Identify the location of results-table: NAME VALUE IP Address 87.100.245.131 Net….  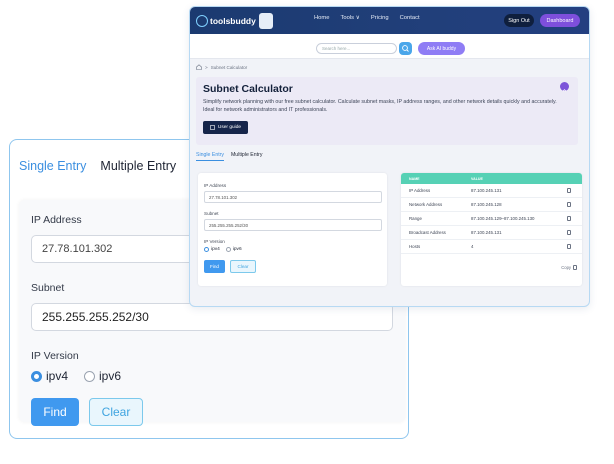
(491, 229).